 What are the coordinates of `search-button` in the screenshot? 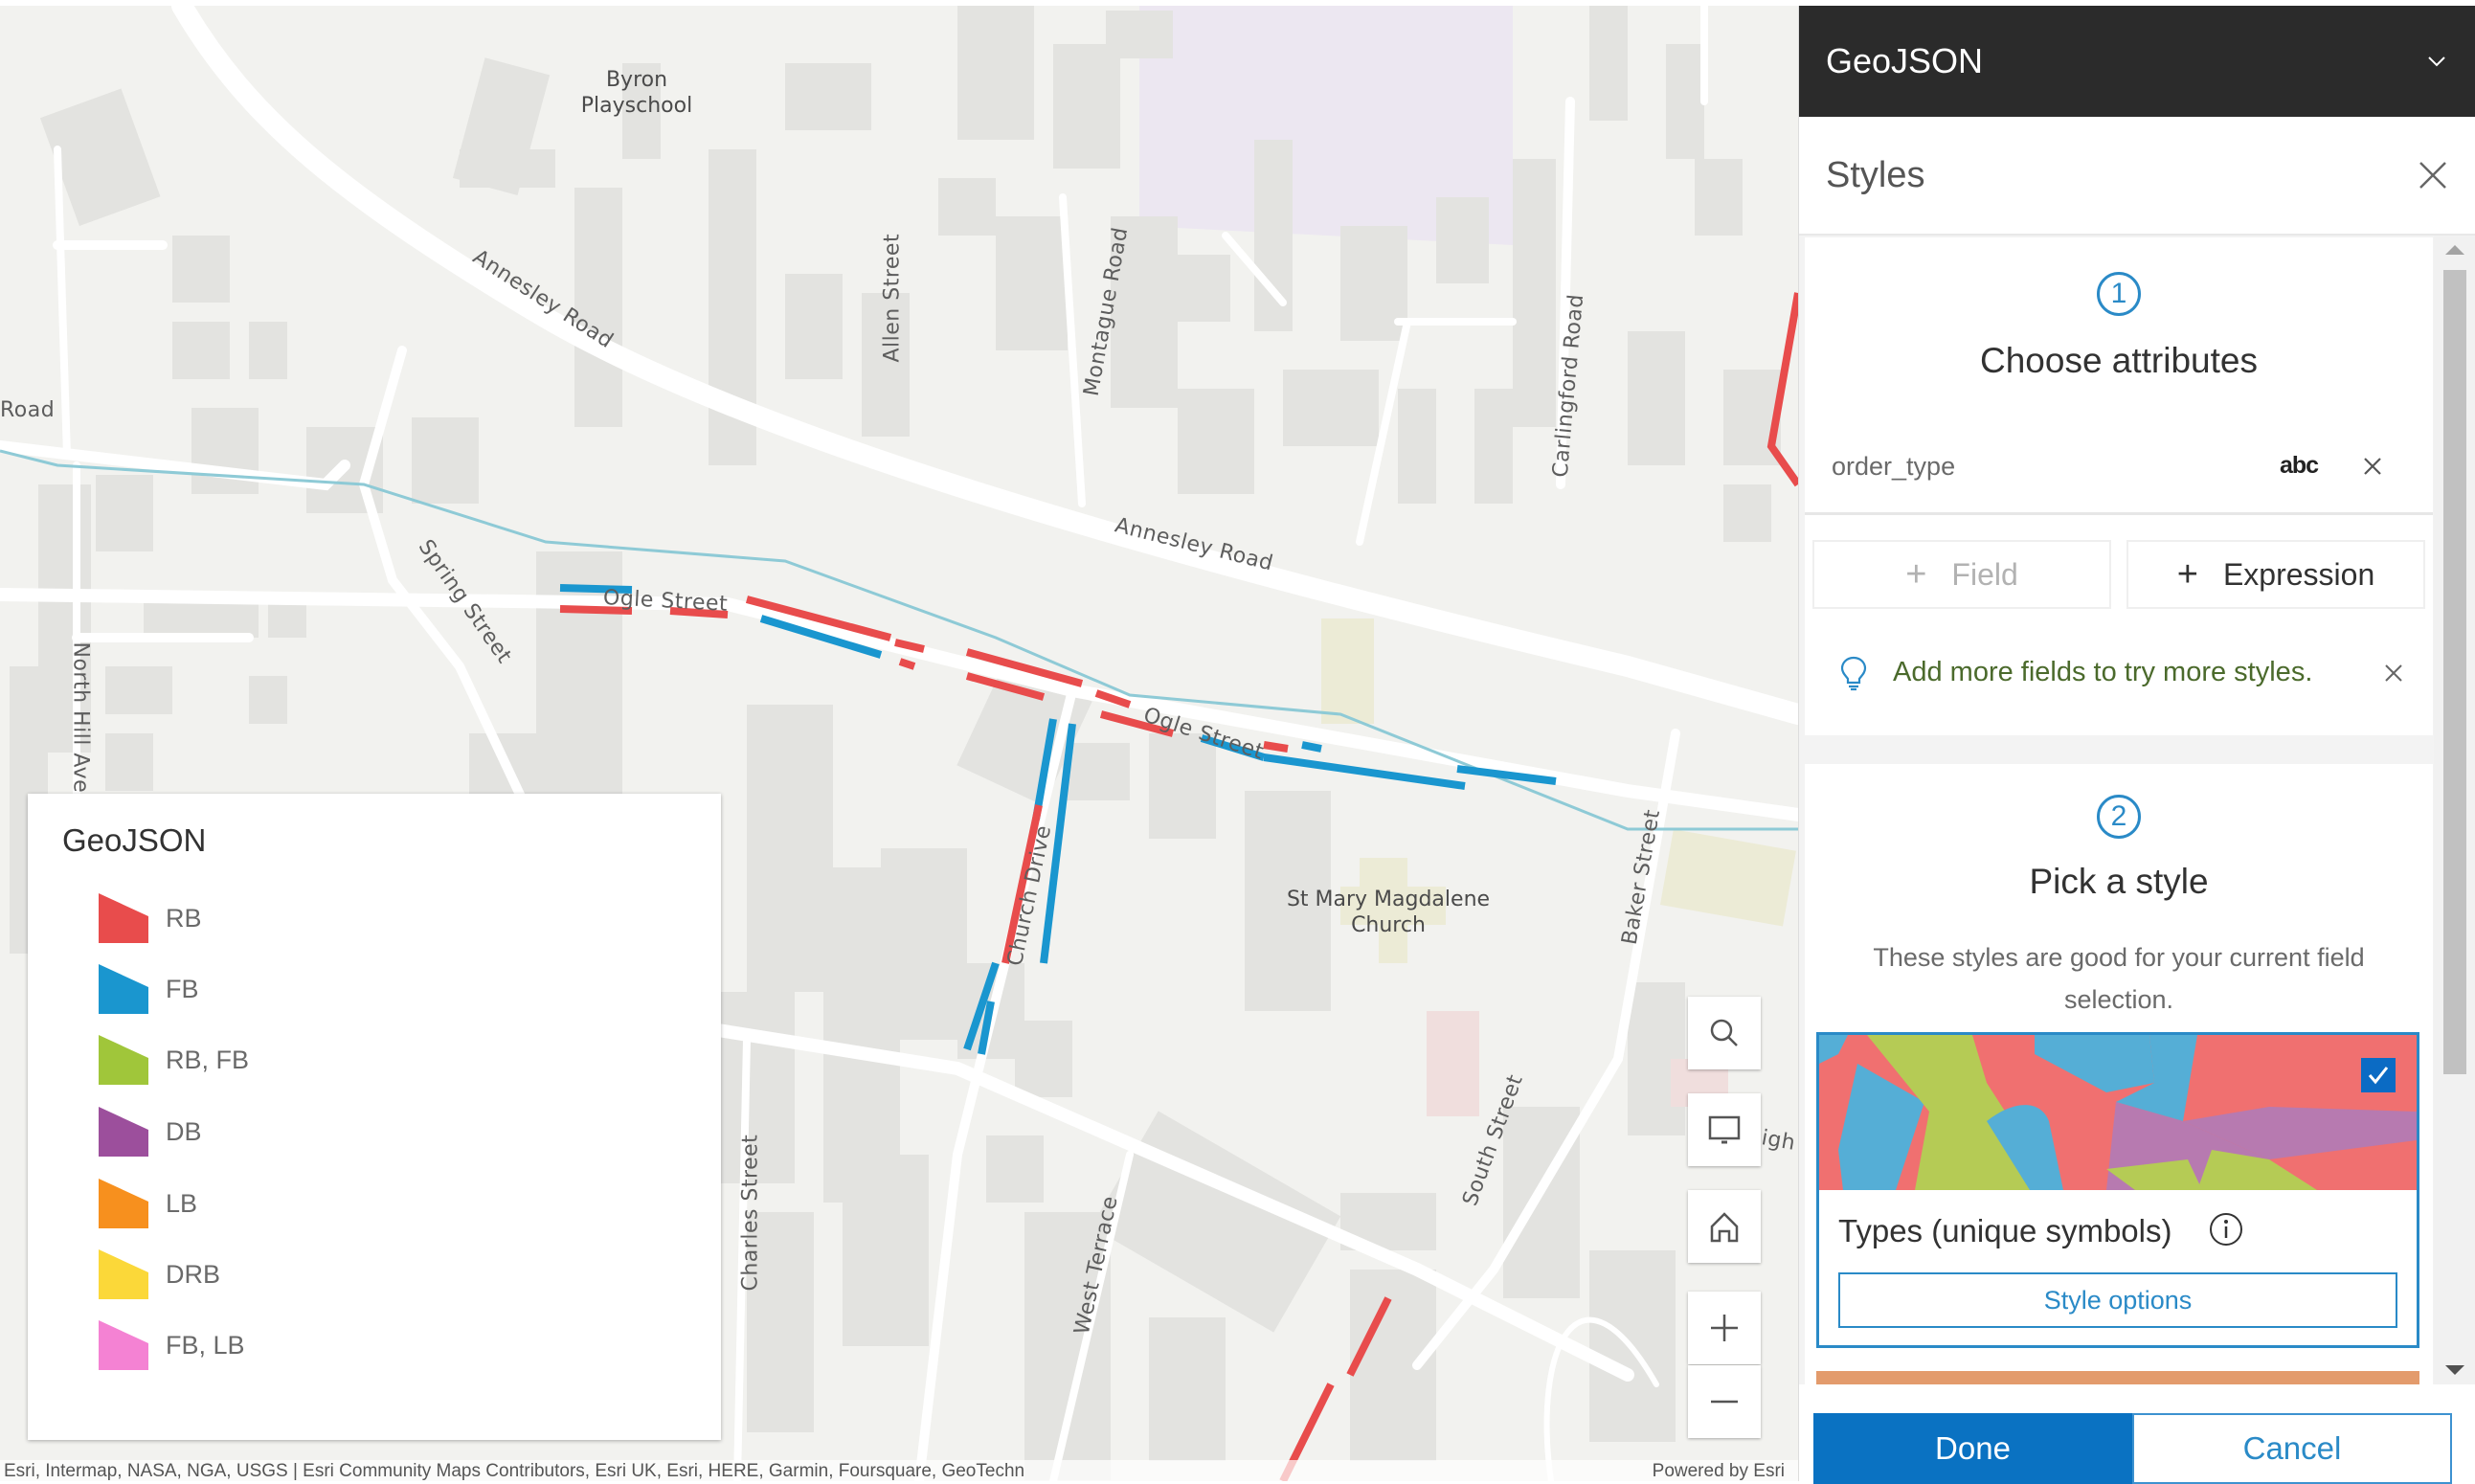 It's located at (1725, 1033).